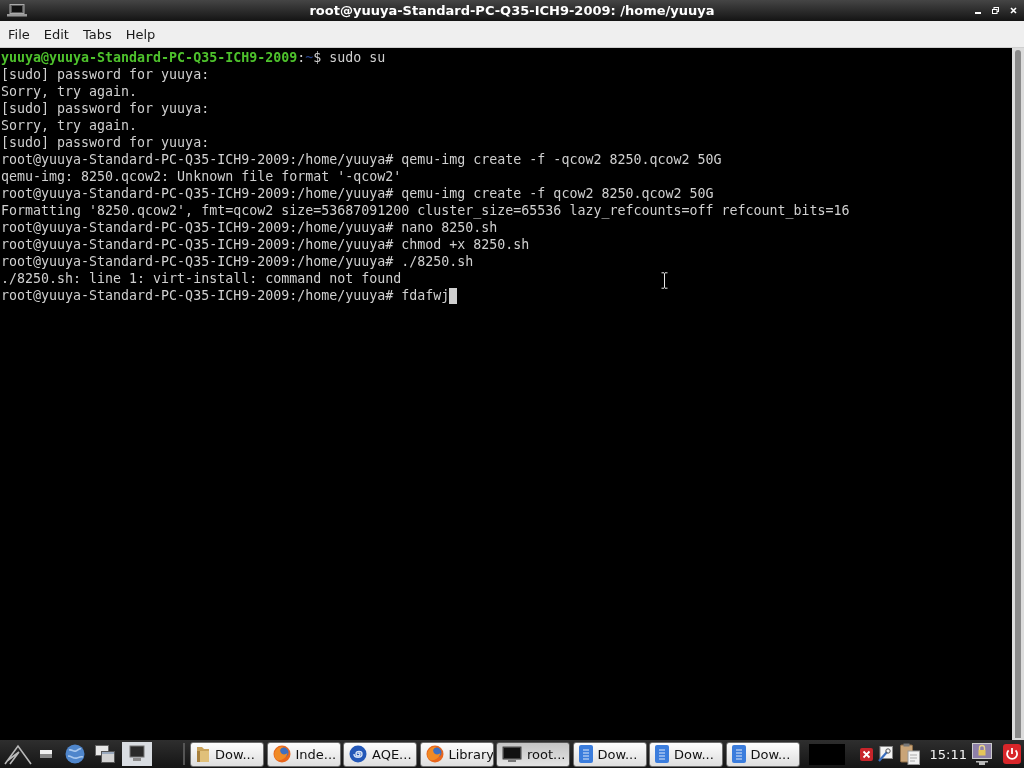 The height and width of the screenshot is (768, 1024). I want to click on menu-item: File, so click(19, 34).